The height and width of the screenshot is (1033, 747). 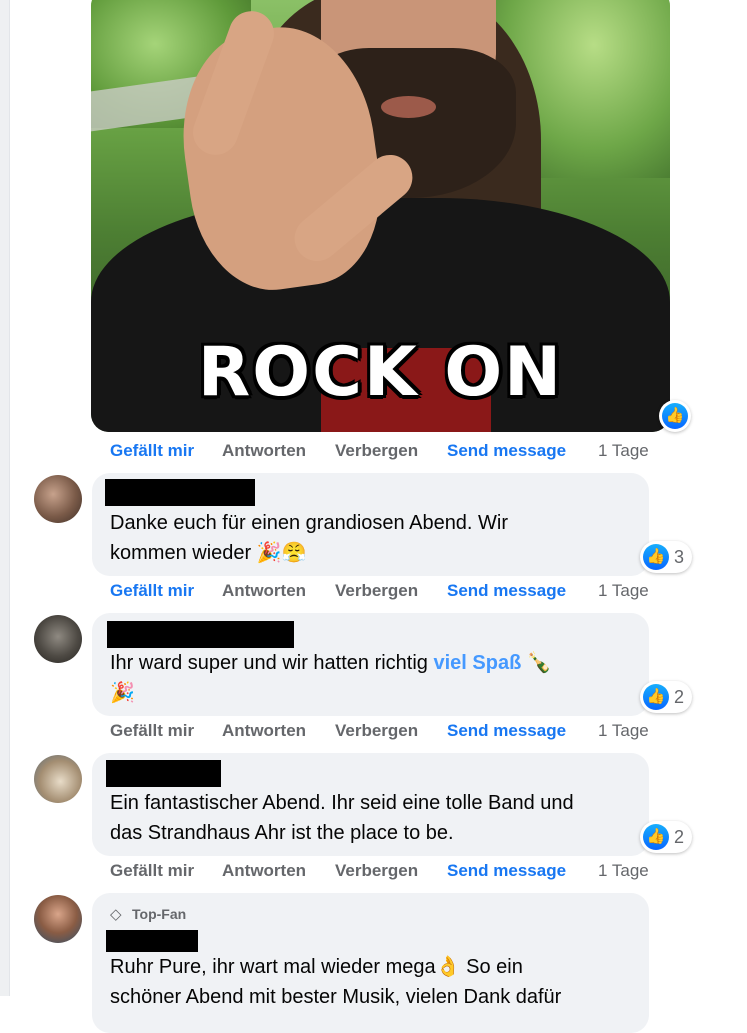 I want to click on left-divider, so click(x=5, y=498).